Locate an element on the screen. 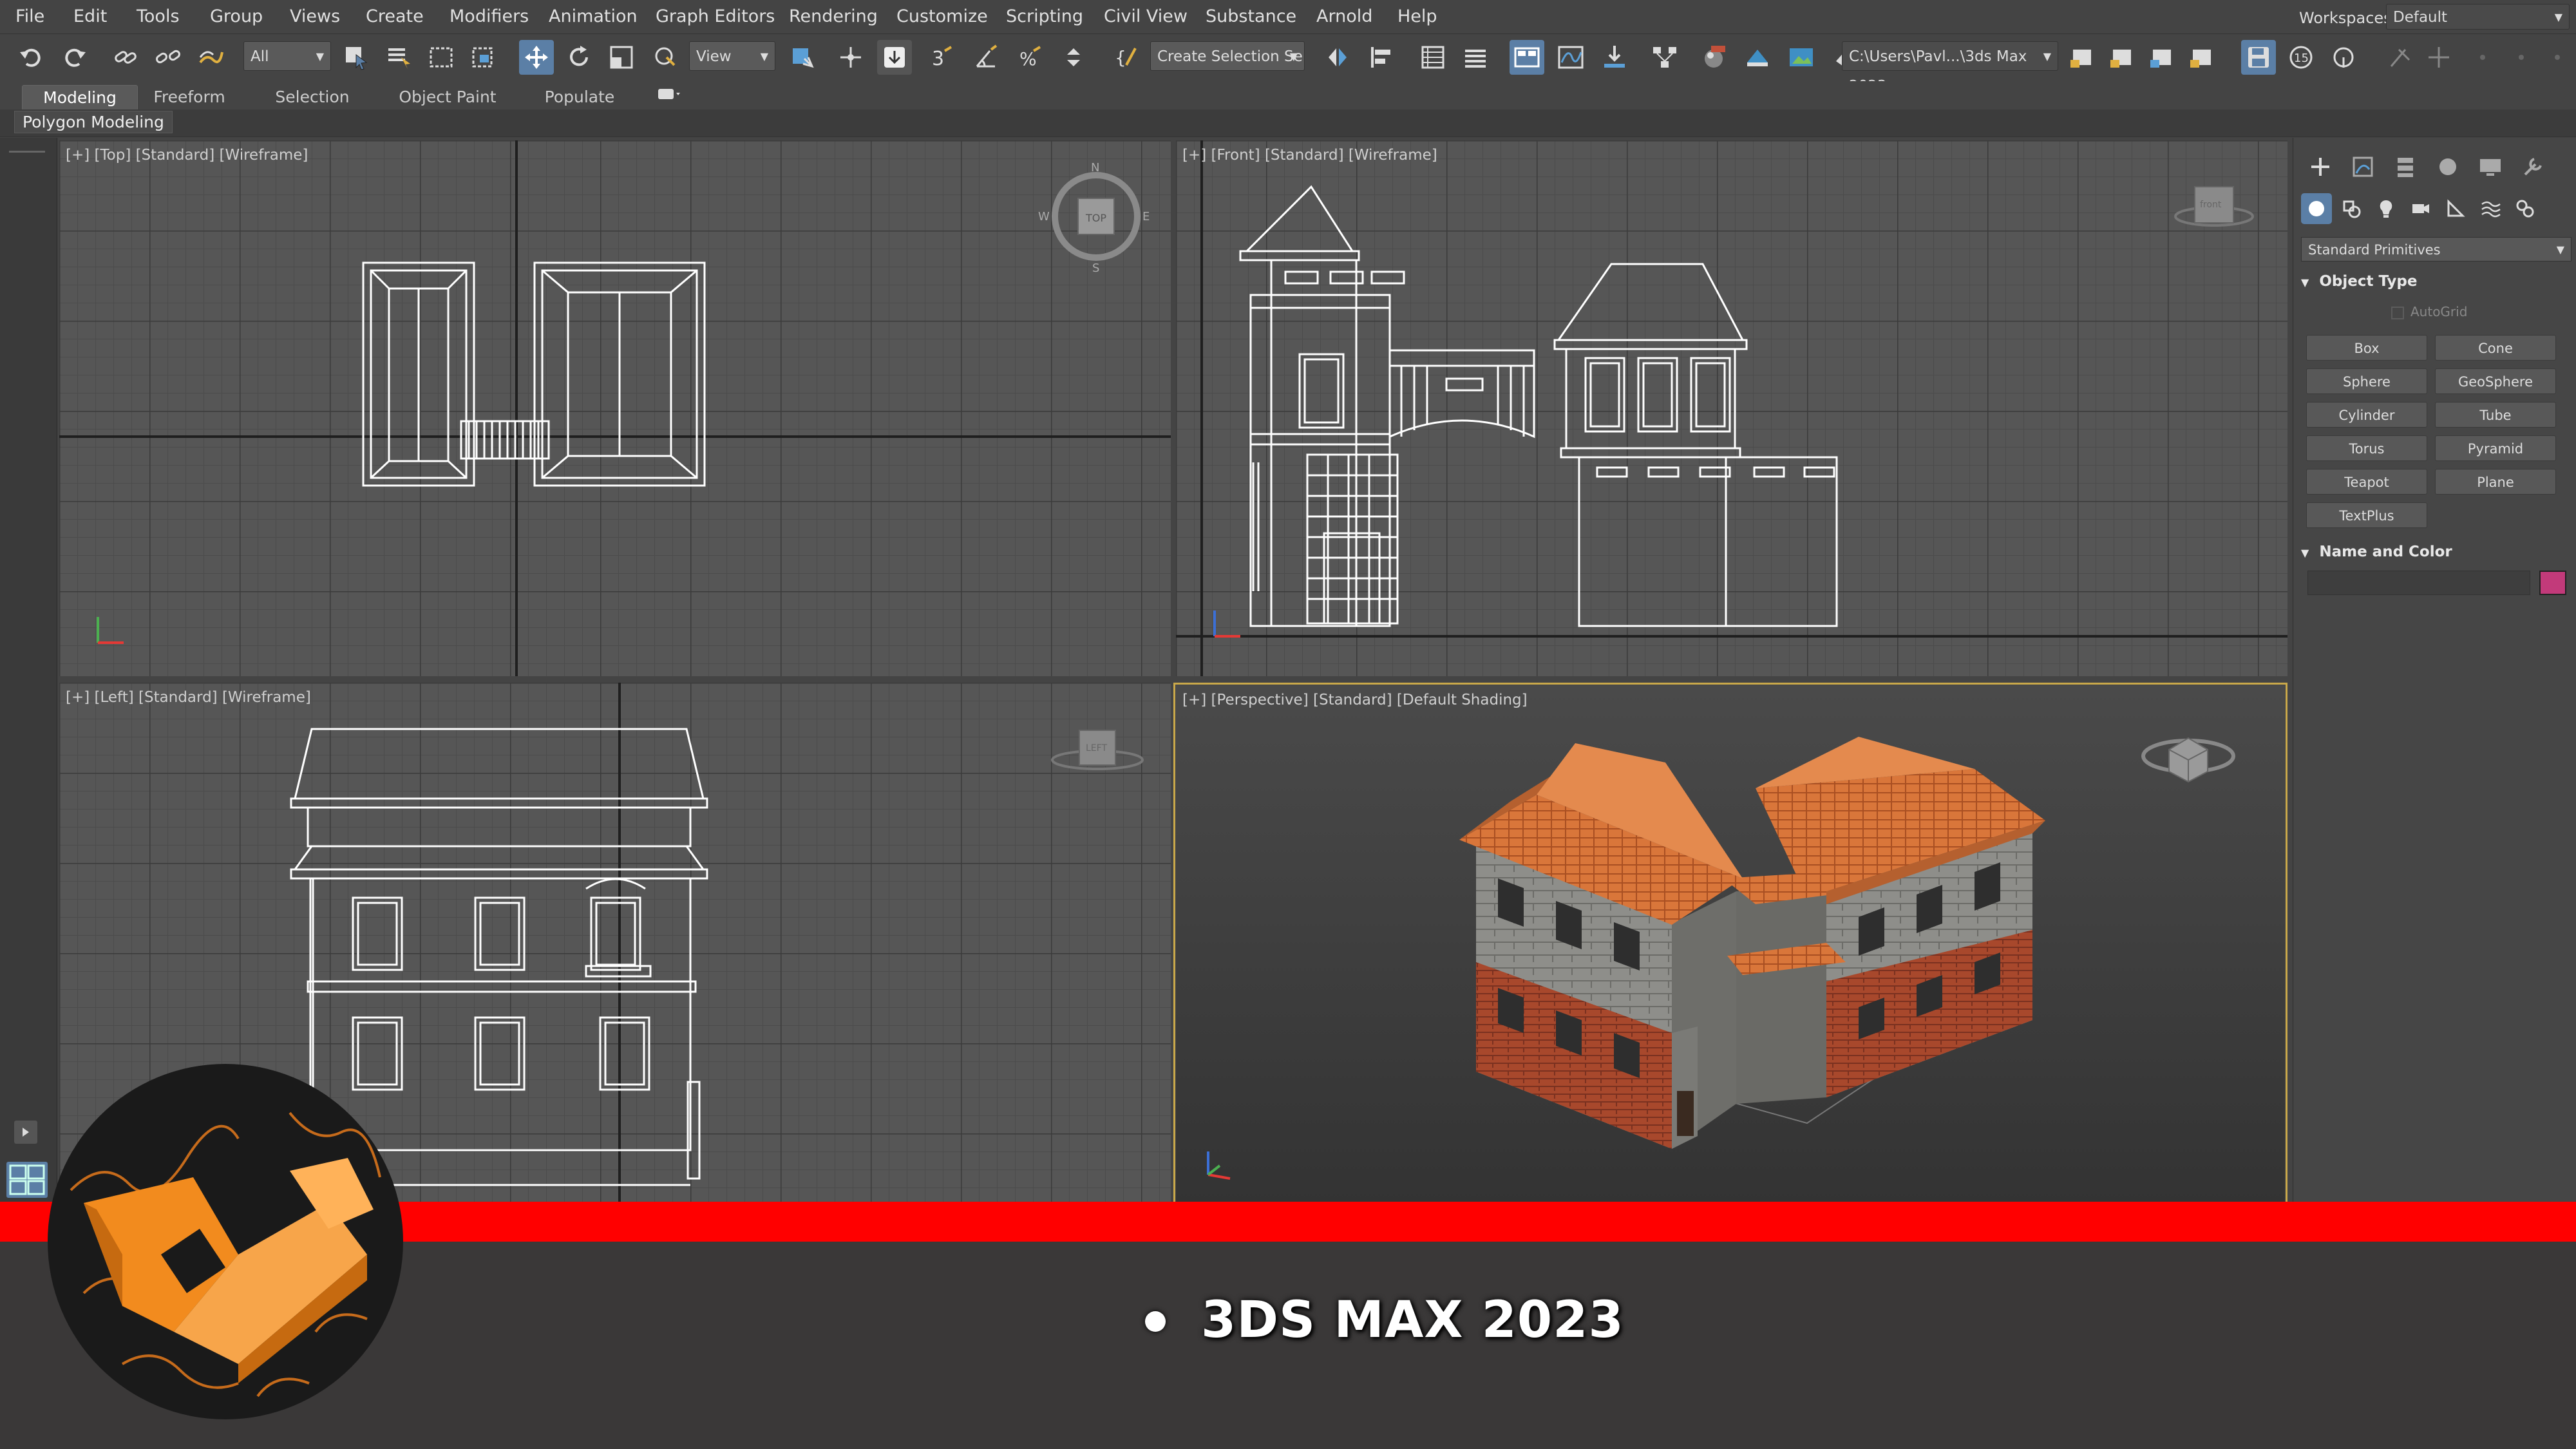  percent-snap-icon: % is located at coordinates (1029, 58).